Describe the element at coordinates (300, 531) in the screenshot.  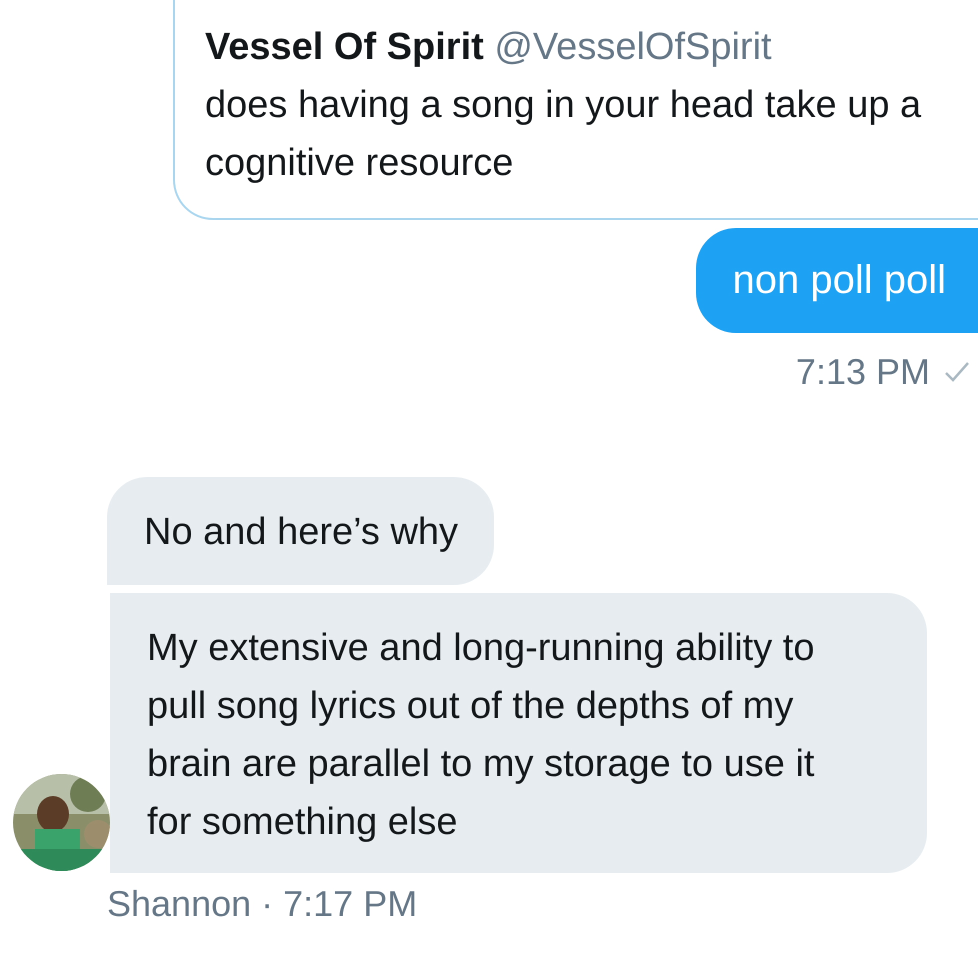
I see `received-message: No and here’s why` at that location.